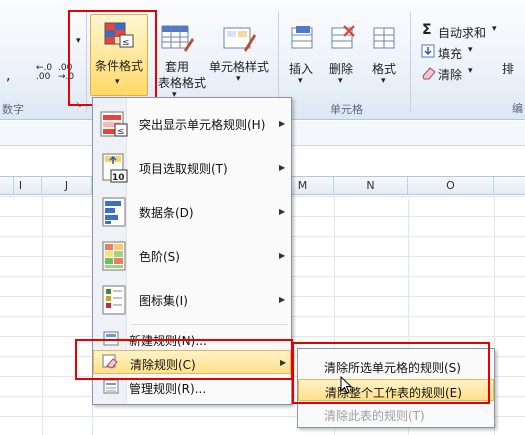  I want to click on increase-decimal-button: ←.0.00, so click(44, 73).